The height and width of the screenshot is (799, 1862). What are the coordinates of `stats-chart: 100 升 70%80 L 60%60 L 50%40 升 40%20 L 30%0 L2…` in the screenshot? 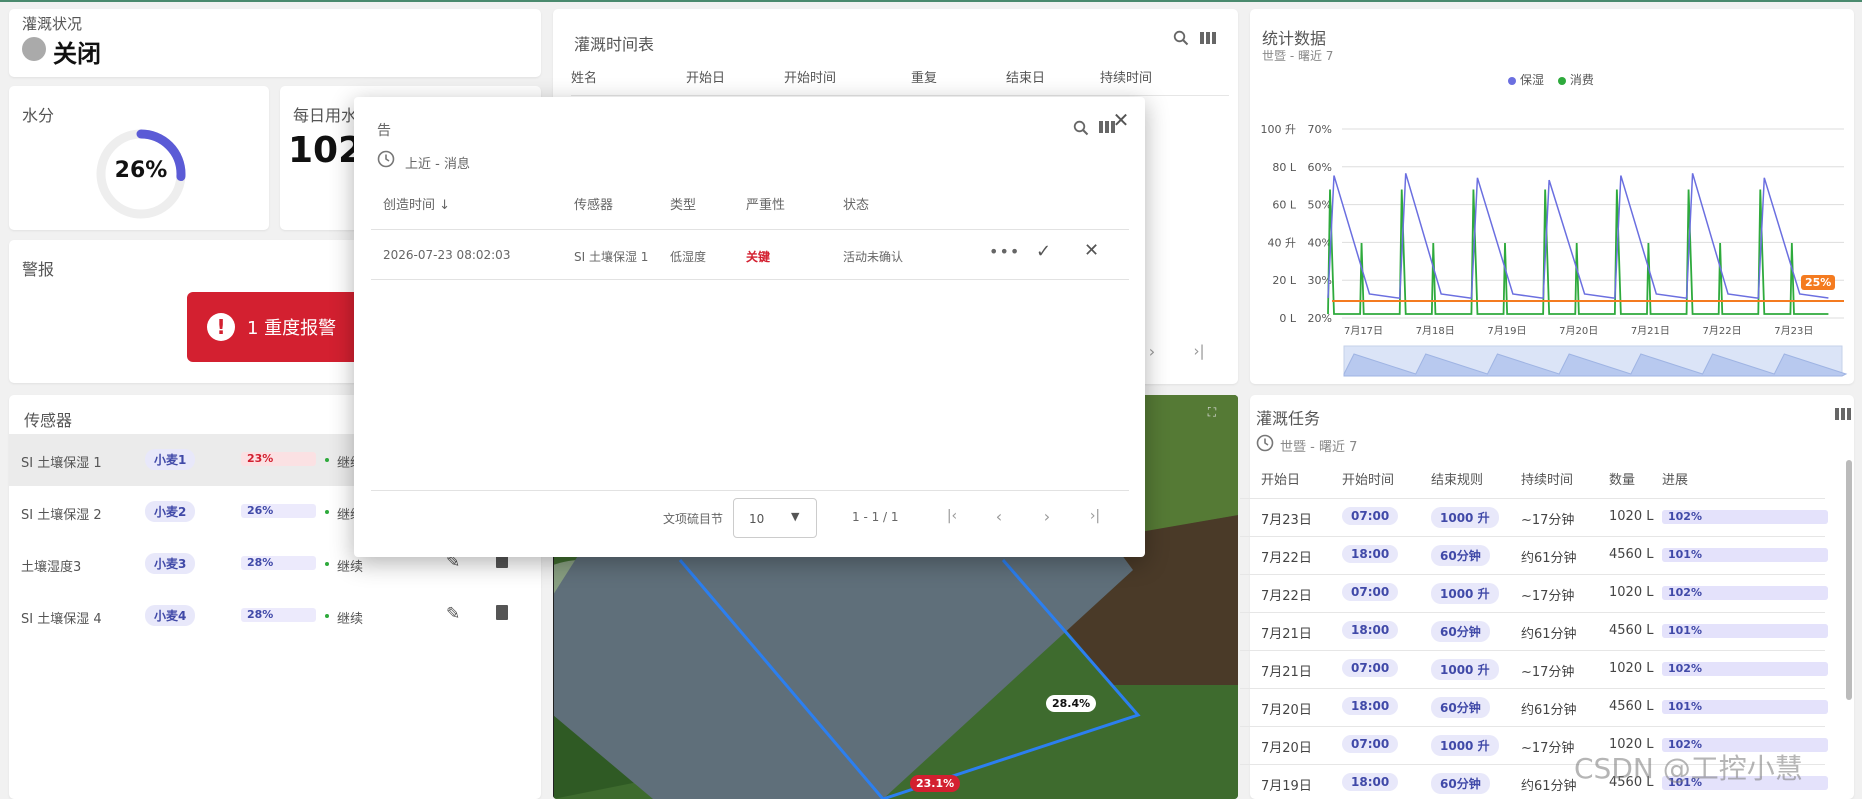 It's located at (1554, 250).